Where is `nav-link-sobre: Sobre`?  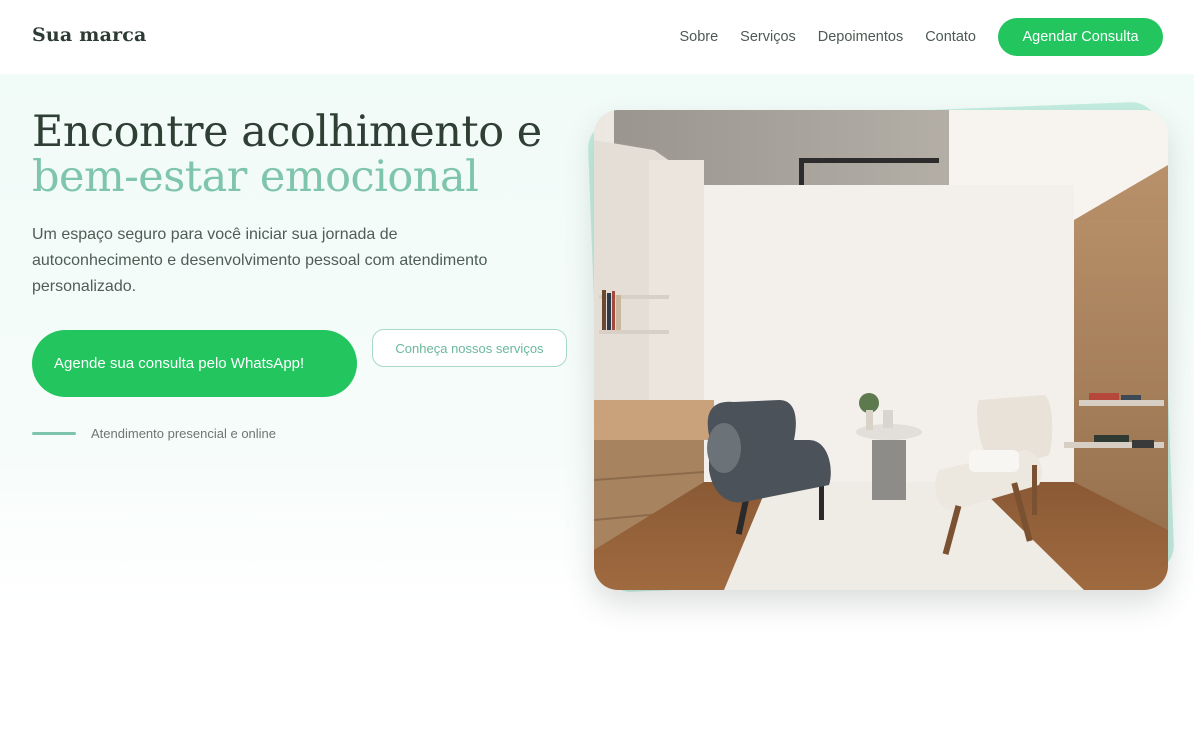 nav-link-sobre: Sobre is located at coordinates (698, 37).